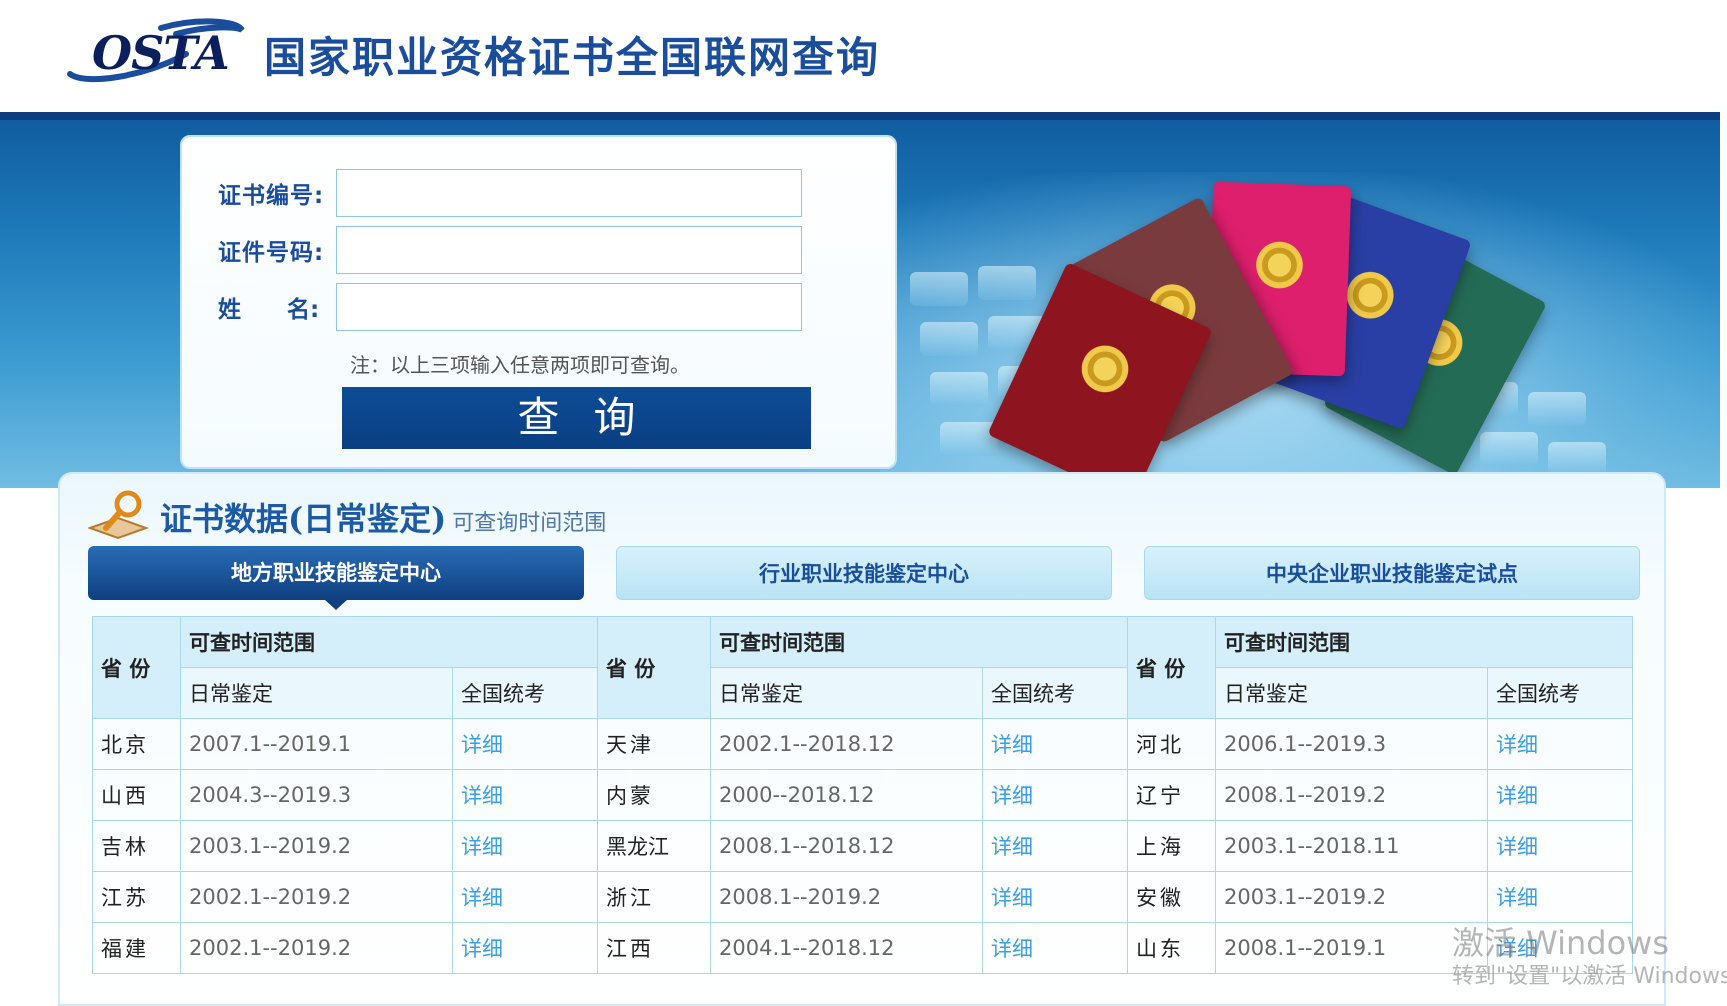  I want to click on tab-industry-center: 行业职业技能鉴定中心, so click(864, 573).